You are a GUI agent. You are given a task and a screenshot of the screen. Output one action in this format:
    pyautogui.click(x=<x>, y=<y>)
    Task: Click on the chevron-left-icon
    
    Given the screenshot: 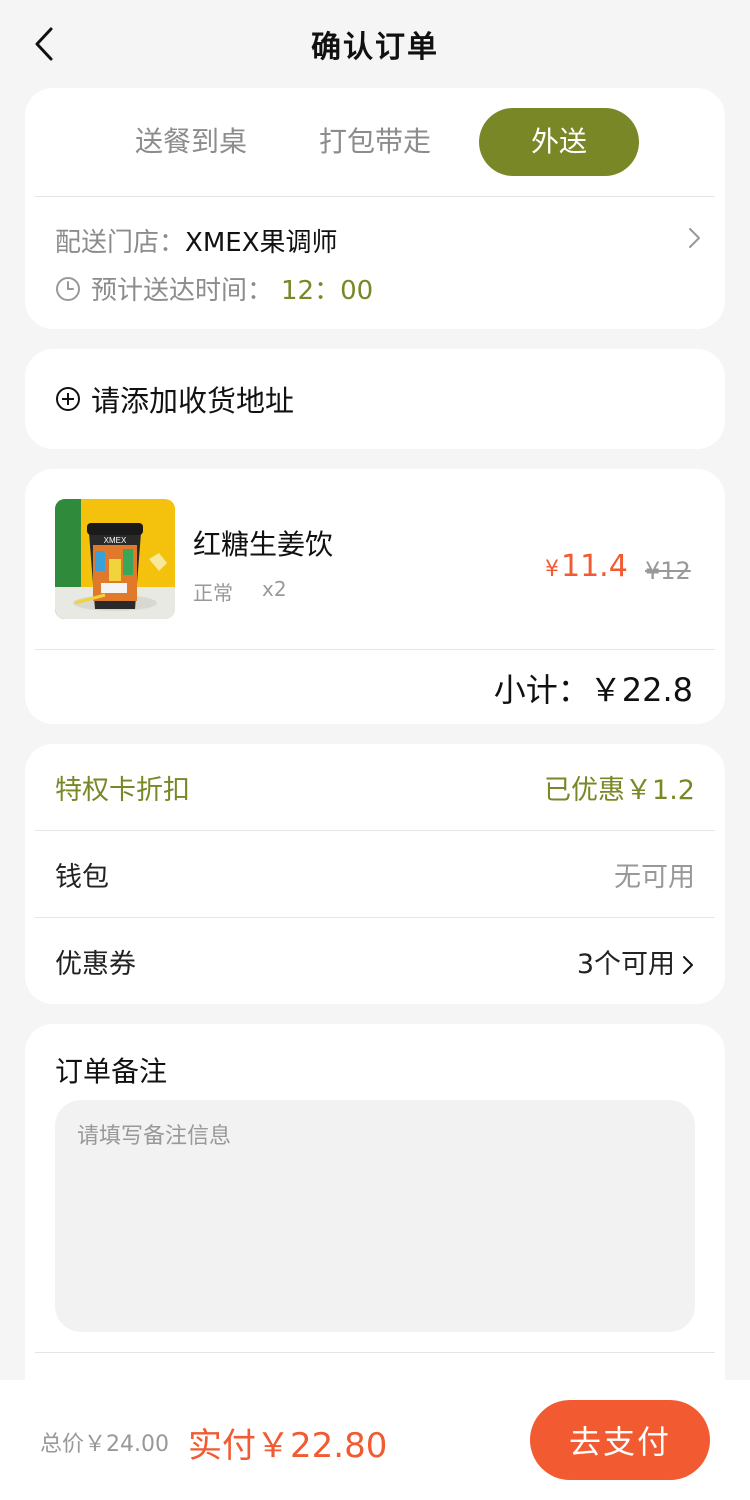 What is the action you would take?
    pyautogui.click(x=44, y=44)
    